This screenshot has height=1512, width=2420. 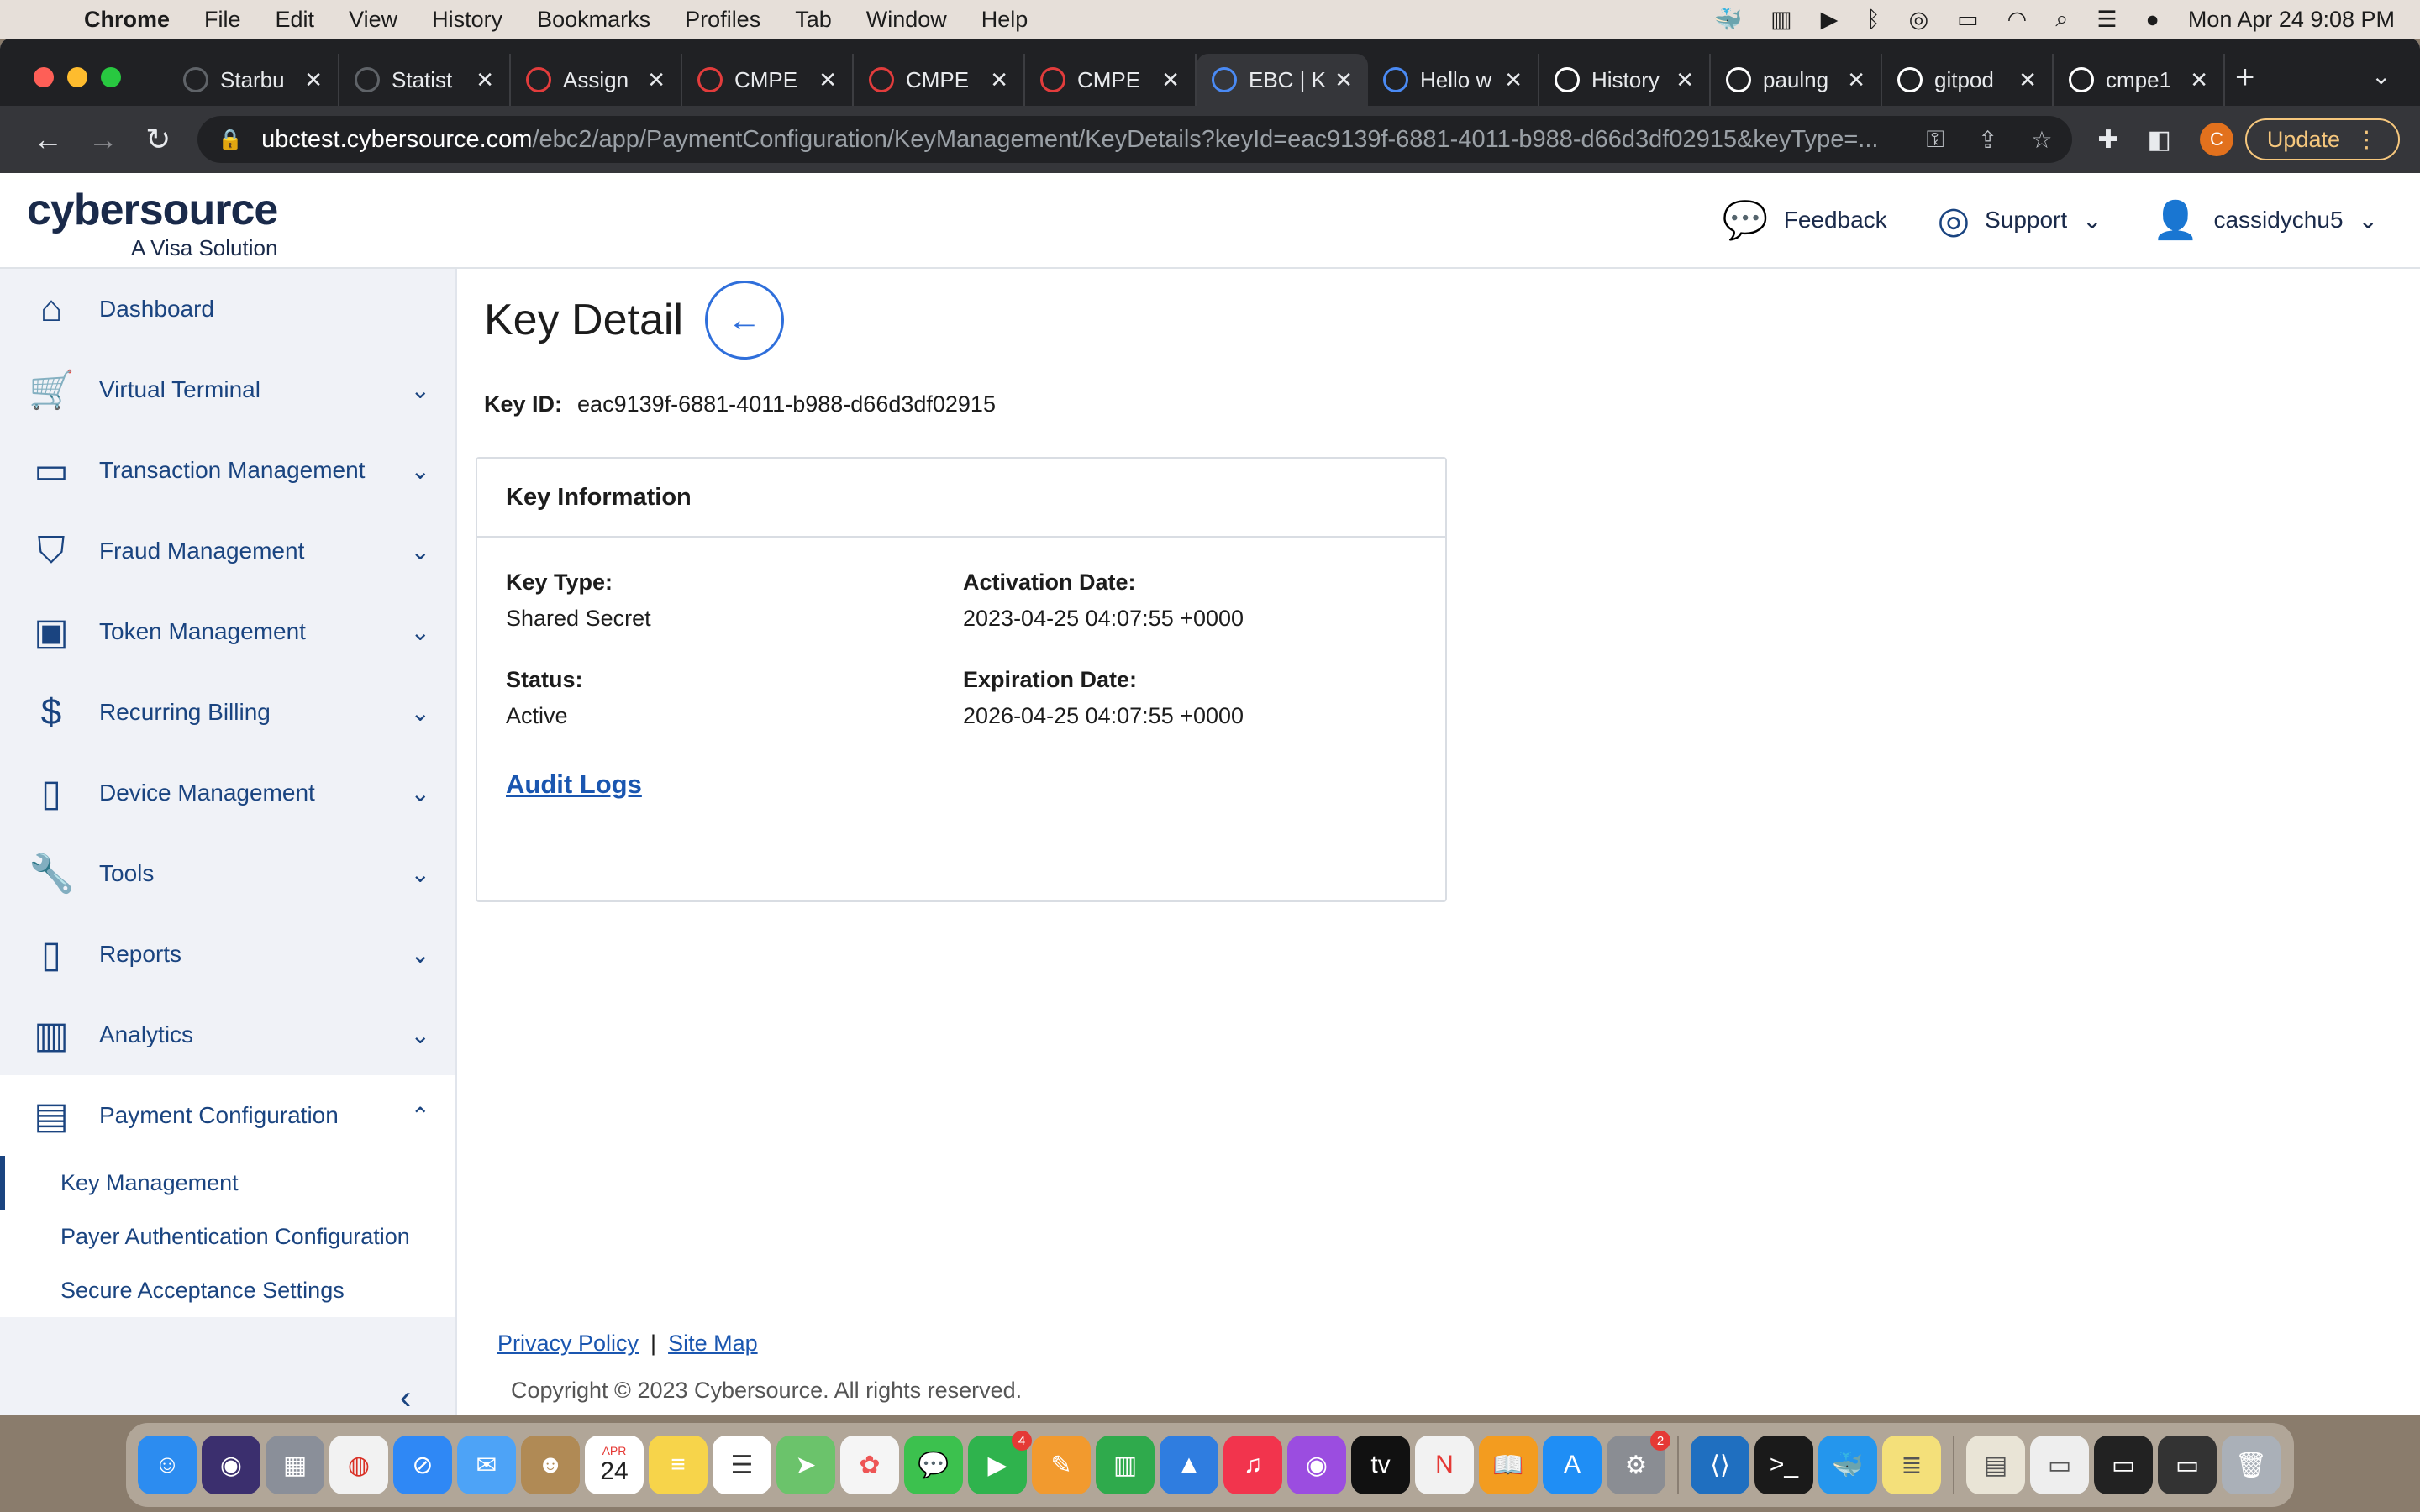 I want to click on menu-window: Window, so click(x=906, y=20).